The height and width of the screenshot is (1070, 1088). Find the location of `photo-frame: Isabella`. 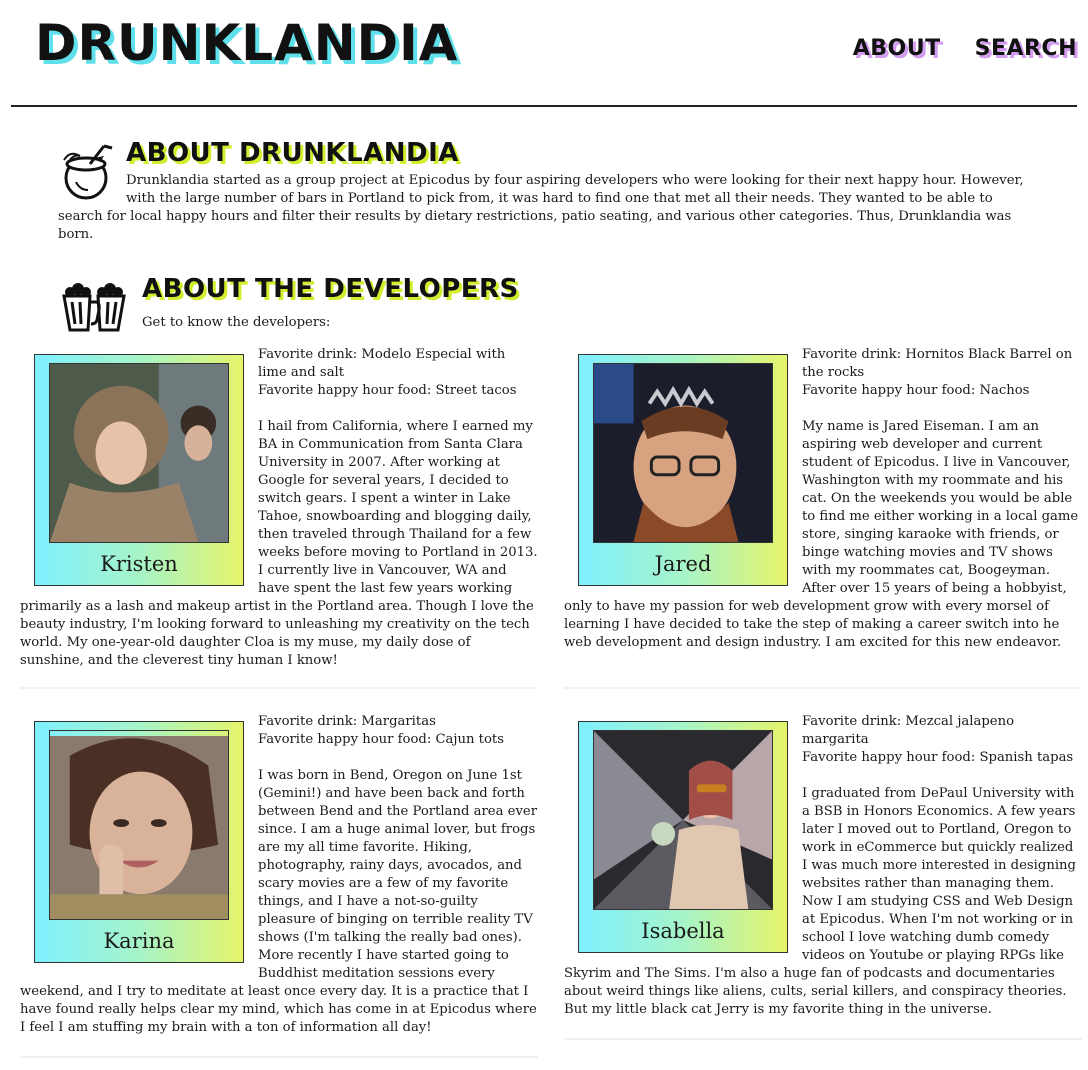

photo-frame: Isabella is located at coordinates (683, 837).